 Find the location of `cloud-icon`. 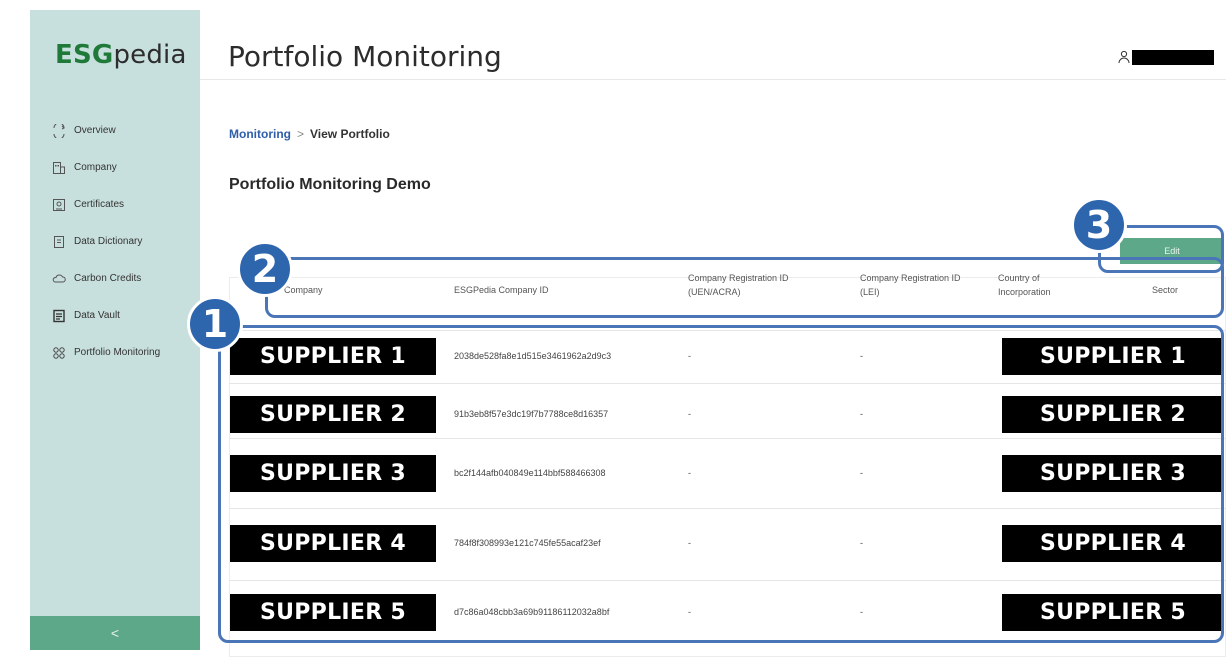

cloud-icon is located at coordinates (59, 278).